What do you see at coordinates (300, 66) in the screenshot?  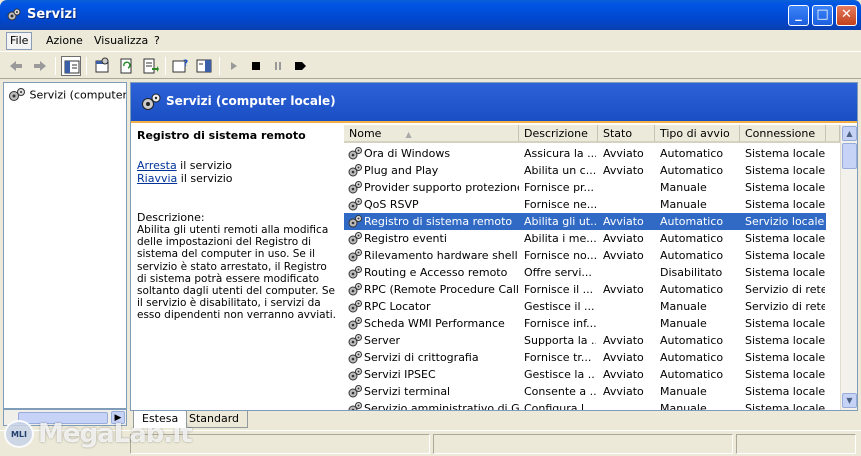 I see `restart-service-button` at bounding box center [300, 66].